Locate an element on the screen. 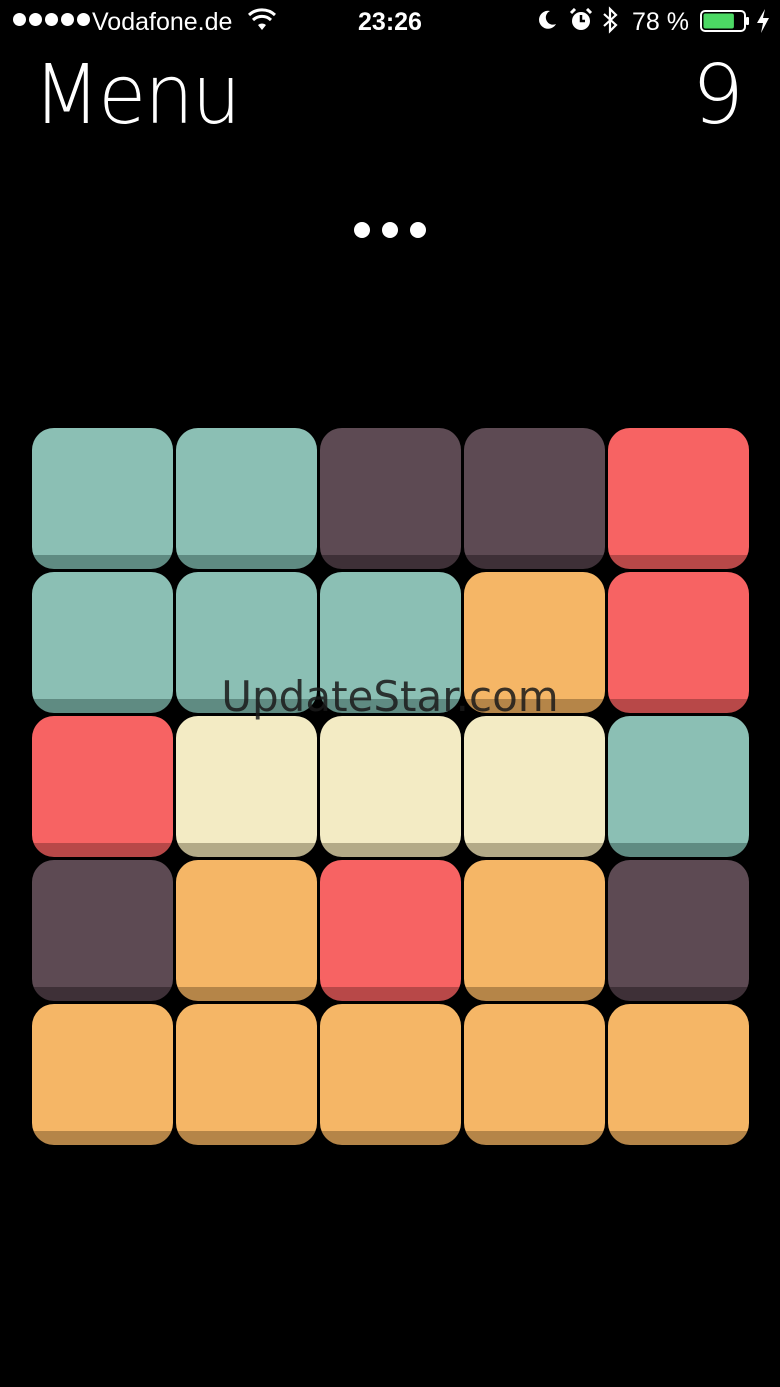 The height and width of the screenshot is (1387, 780). battery-icon is located at coordinates (724, 21).